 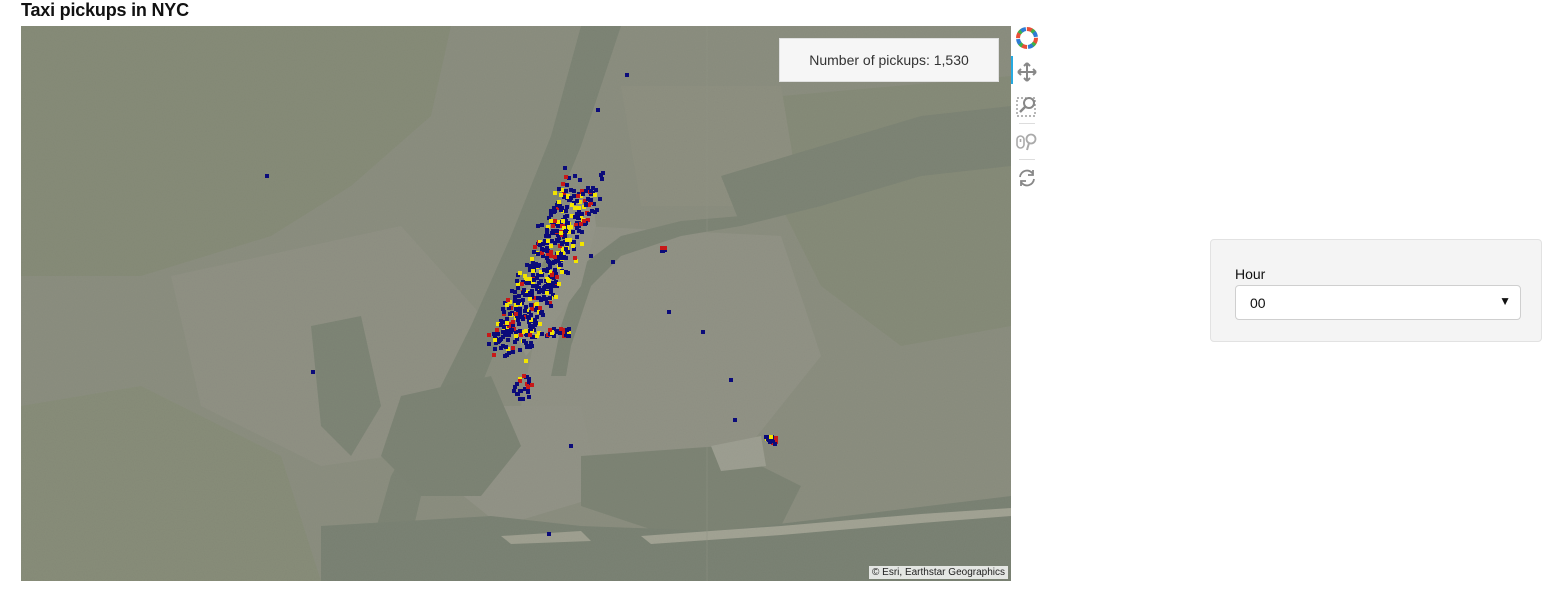 What do you see at coordinates (938, 572) in the screenshot?
I see `map-attribution: © Esri, Earthstar Geographics` at bounding box center [938, 572].